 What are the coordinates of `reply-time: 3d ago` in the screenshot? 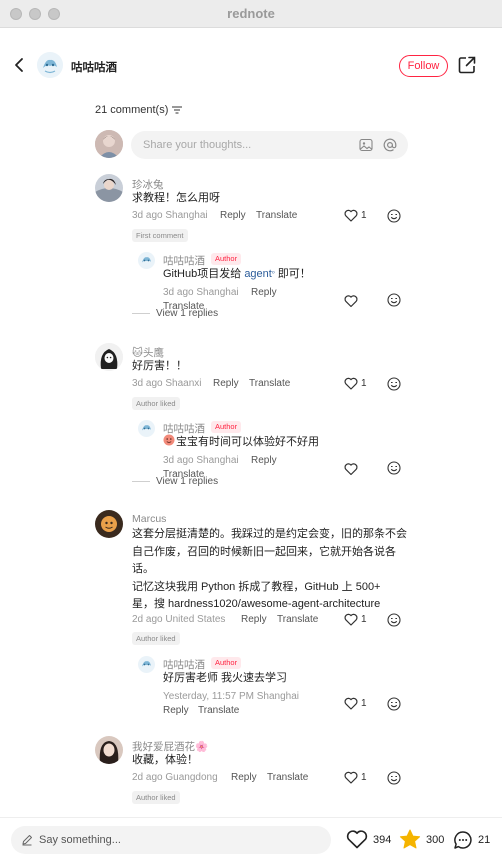 It's located at (178, 460).